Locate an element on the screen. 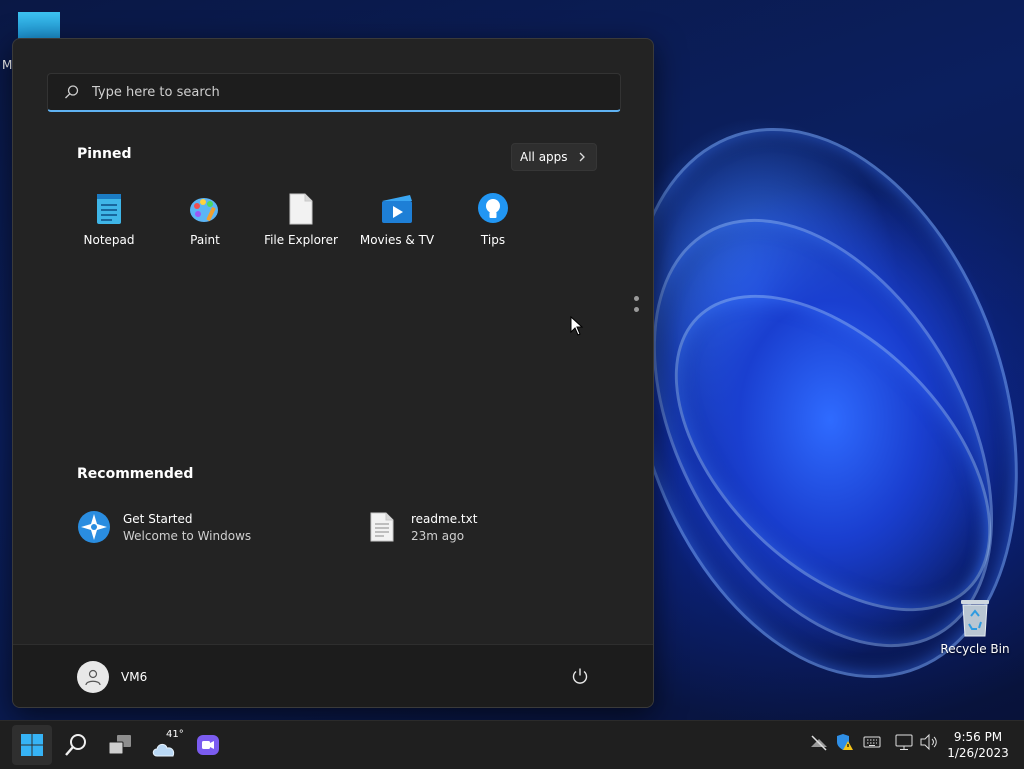 The height and width of the screenshot is (769, 1024). ethernet-network-icon is located at coordinates (904, 742).